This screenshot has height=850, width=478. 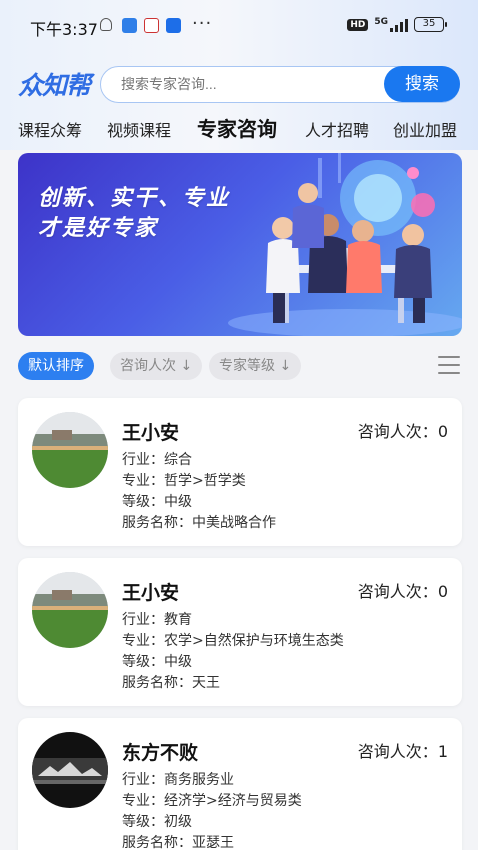 What do you see at coordinates (157, 822) in the screenshot?
I see `expert-level: 等级：初级` at bounding box center [157, 822].